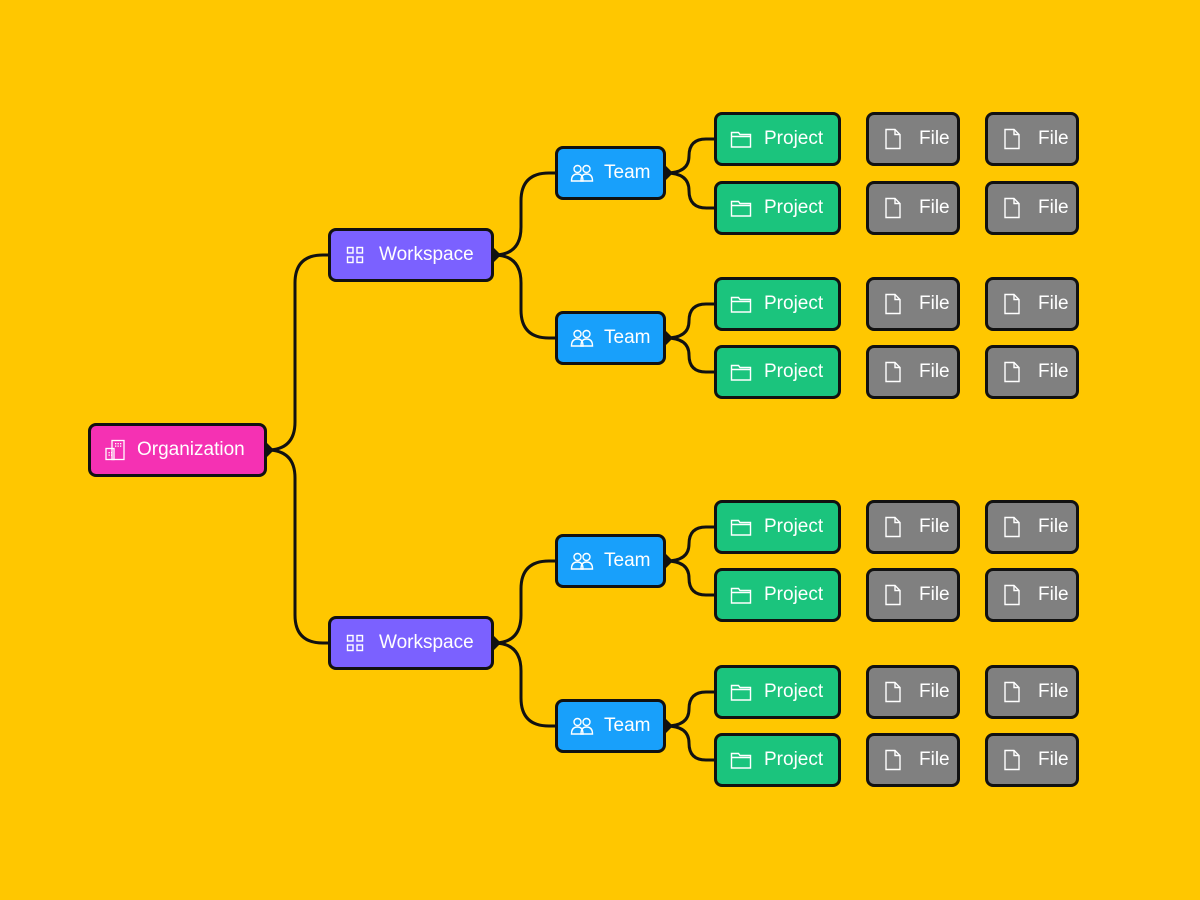  What do you see at coordinates (115, 450) in the screenshot?
I see `building-icon` at bounding box center [115, 450].